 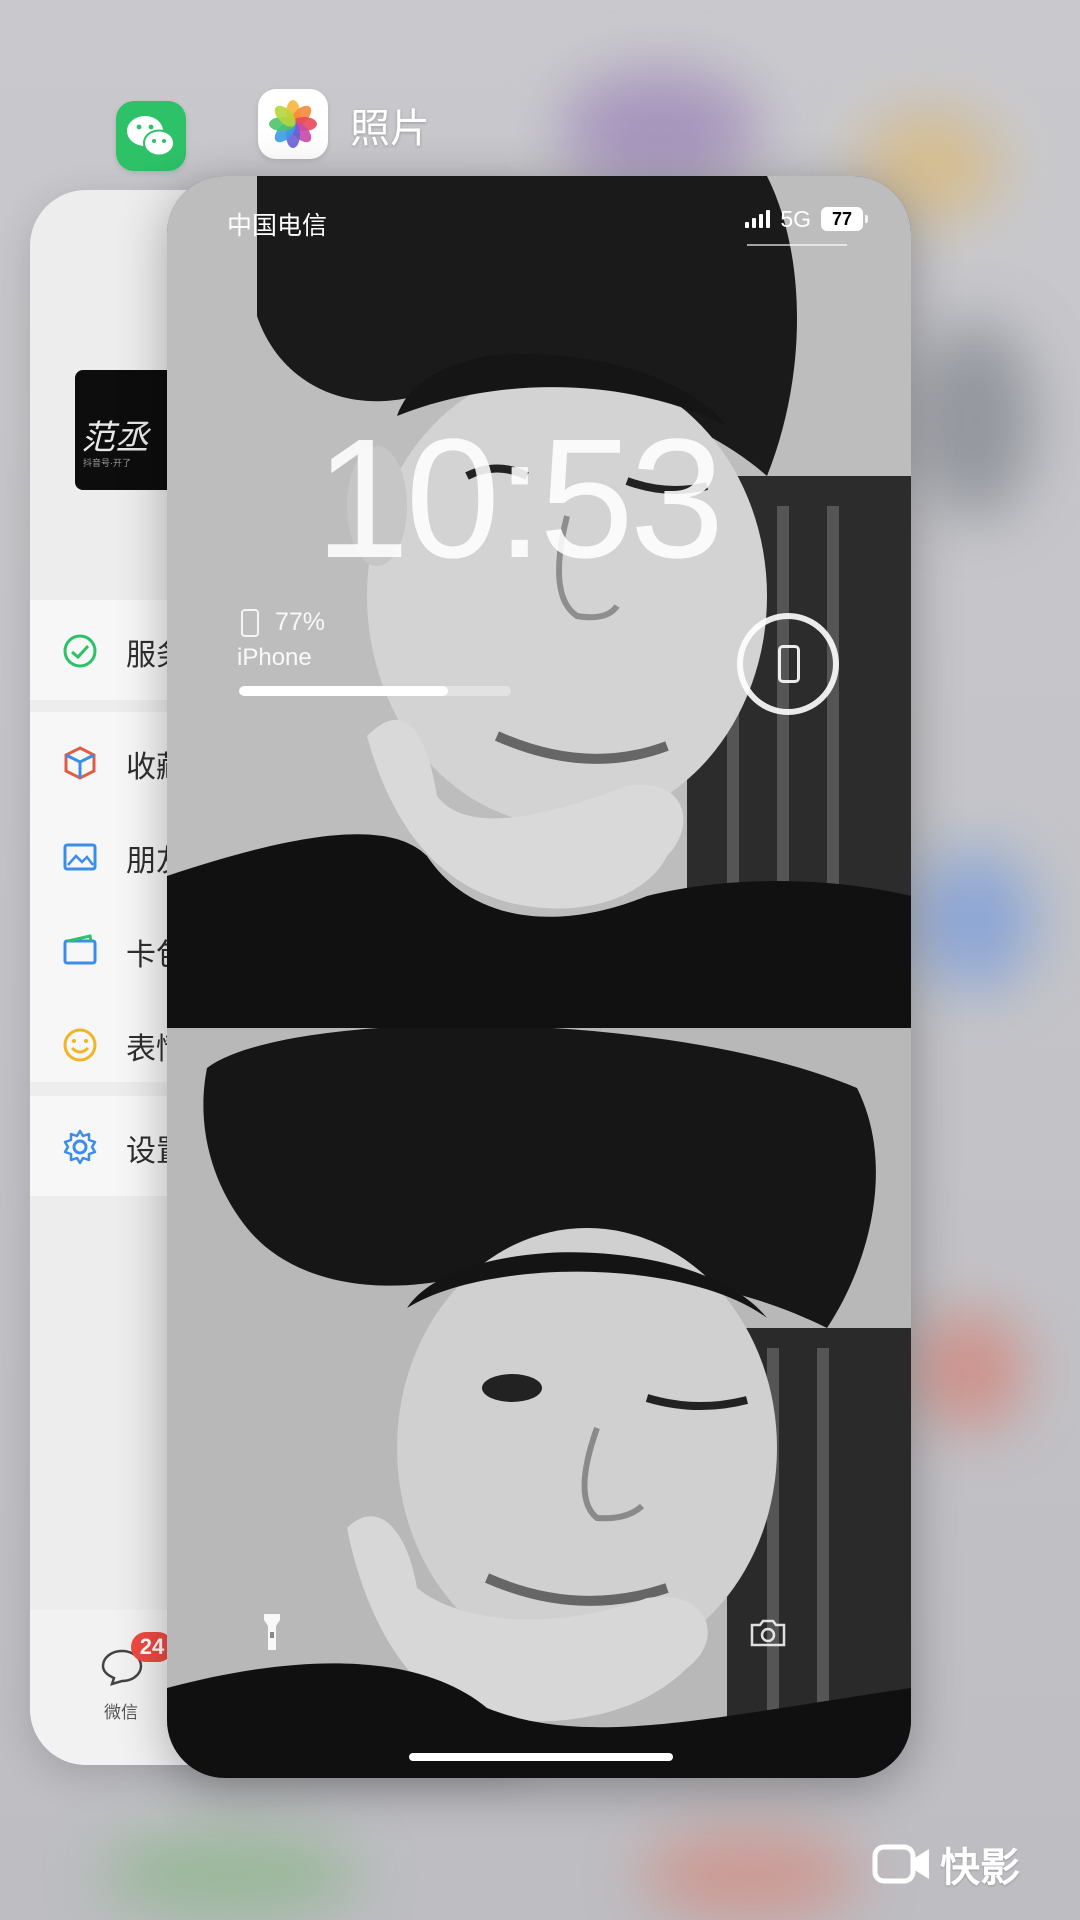 What do you see at coordinates (115, 438) in the screenshot?
I see `thumbnail-text: 范丞` at bounding box center [115, 438].